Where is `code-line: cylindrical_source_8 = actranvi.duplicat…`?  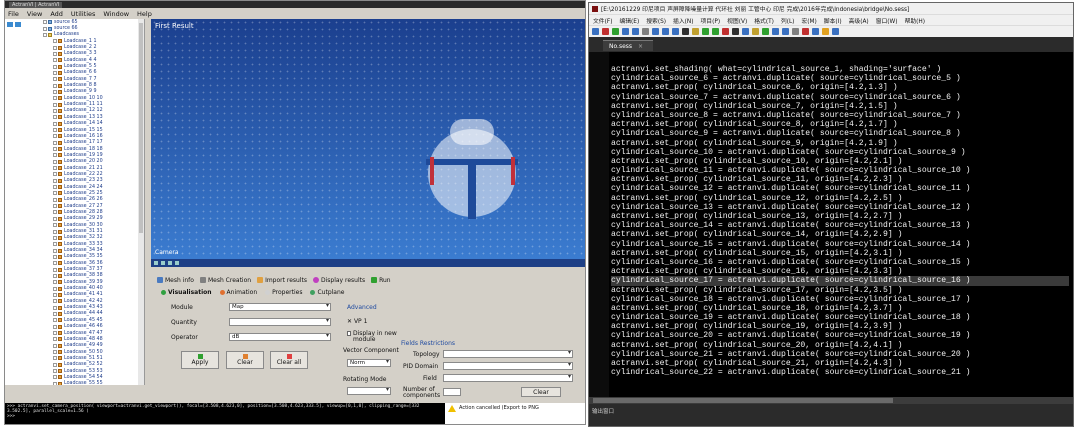
code-line: cylindrical_source_8 = actranvi.duplicat… is located at coordinates (840, 115).